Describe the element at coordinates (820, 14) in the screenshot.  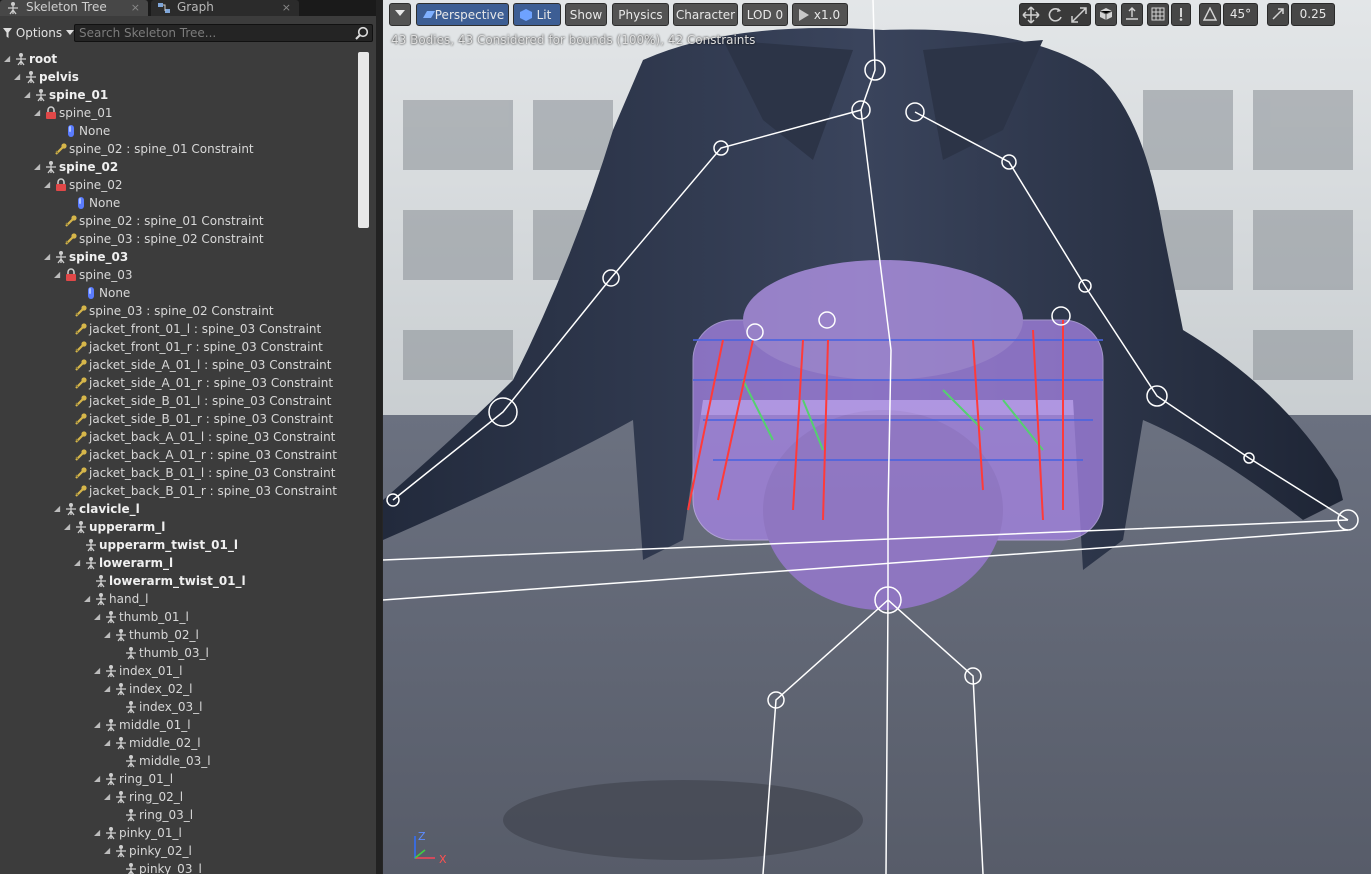
I see `play-speed-button: x1.0` at that location.